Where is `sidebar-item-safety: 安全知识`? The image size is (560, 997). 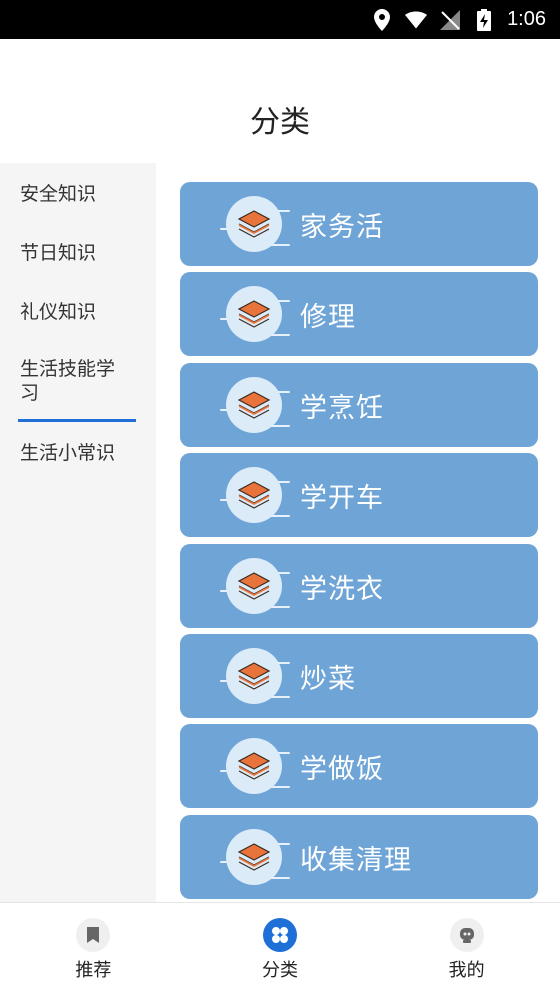
sidebar-item-safety: 安全知识 is located at coordinates (78, 192).